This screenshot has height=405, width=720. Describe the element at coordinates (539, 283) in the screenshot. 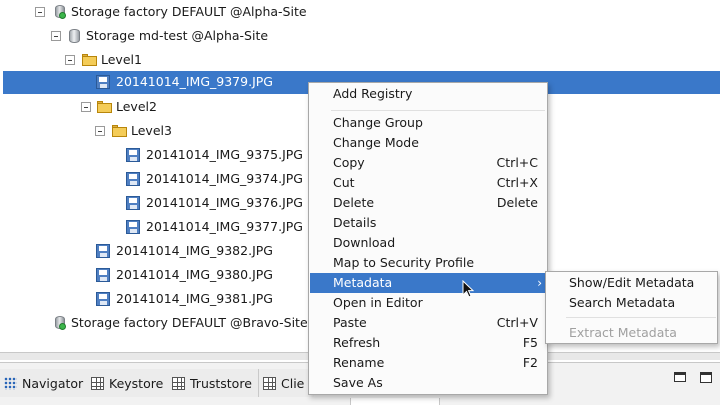

I see `submenu-arrow-icon: ›` at that location.